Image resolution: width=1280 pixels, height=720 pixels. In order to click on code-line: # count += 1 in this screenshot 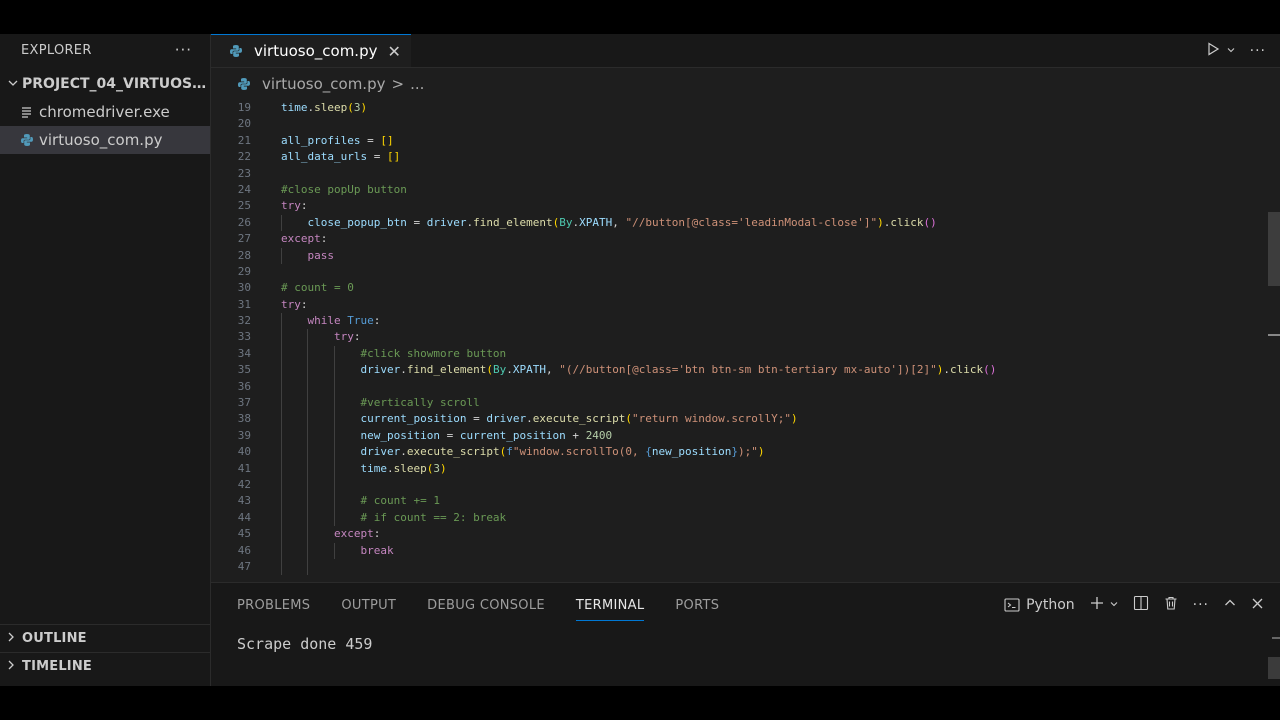, I will do `click(638, 501)`.